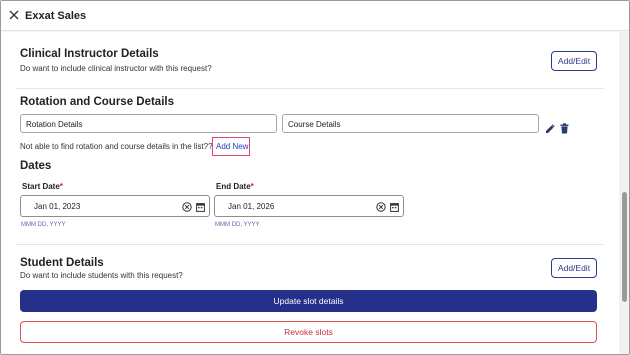  What do you see at coordinates (57, 206) in the screenshot?
I see `start-date-value: Jan 01, 2023` at bounding box center [57, 206].